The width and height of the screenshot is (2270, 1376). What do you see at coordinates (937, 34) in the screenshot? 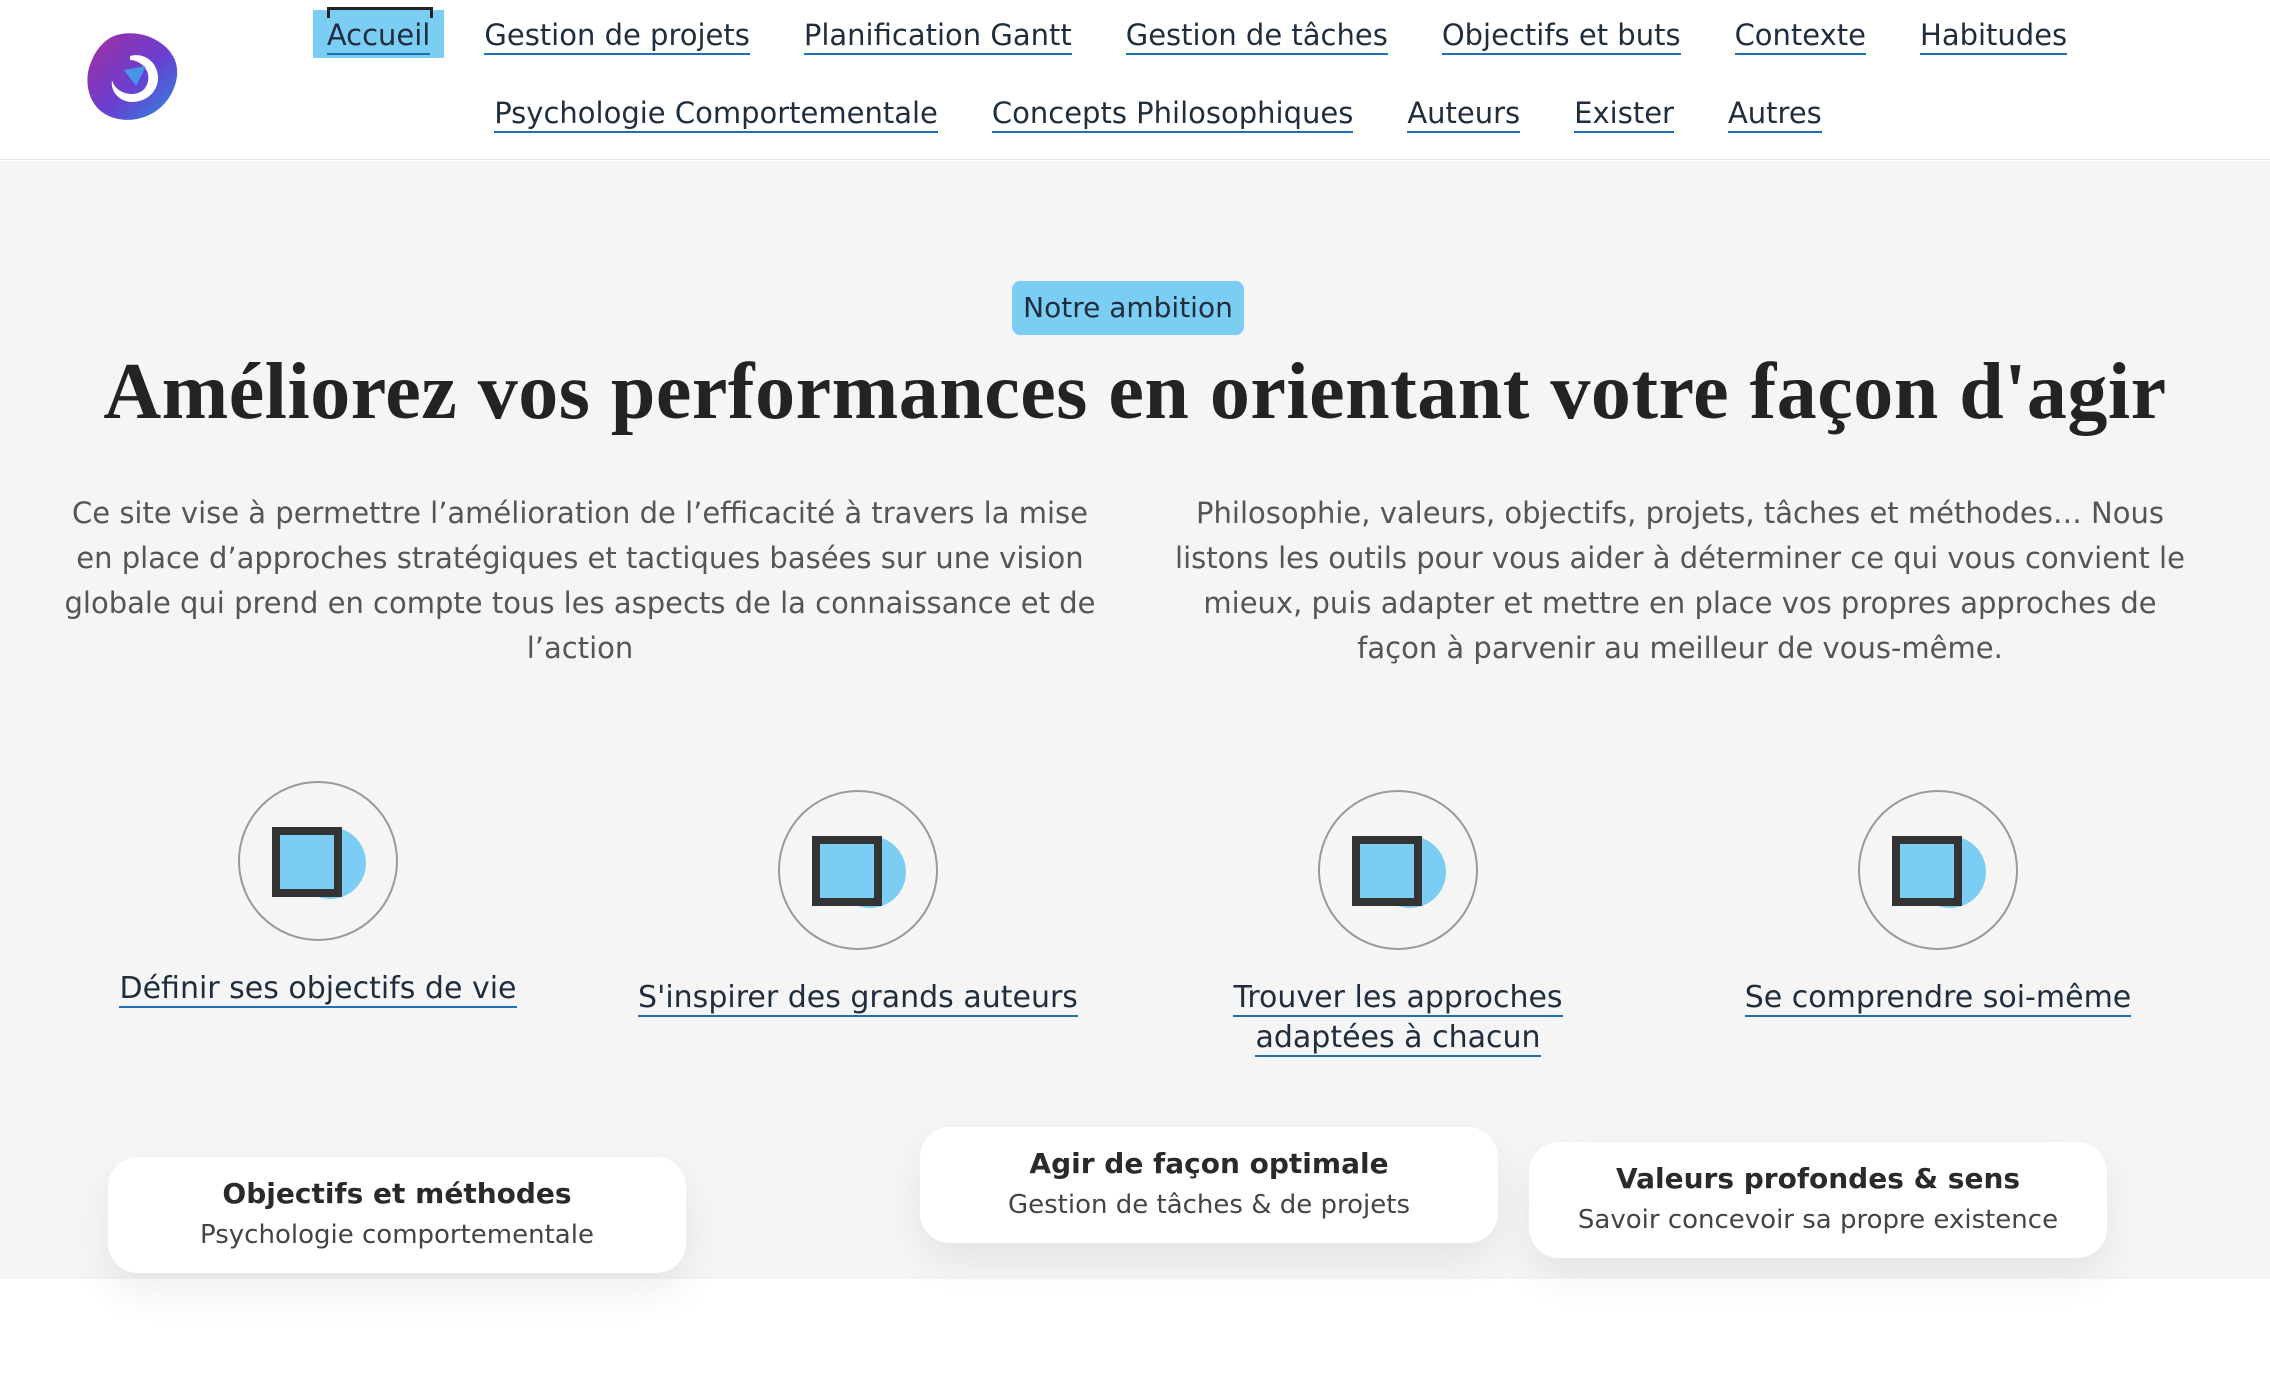
I see `nav-planification-gantt: Planification Gantt` at bounding box center [937, 34].